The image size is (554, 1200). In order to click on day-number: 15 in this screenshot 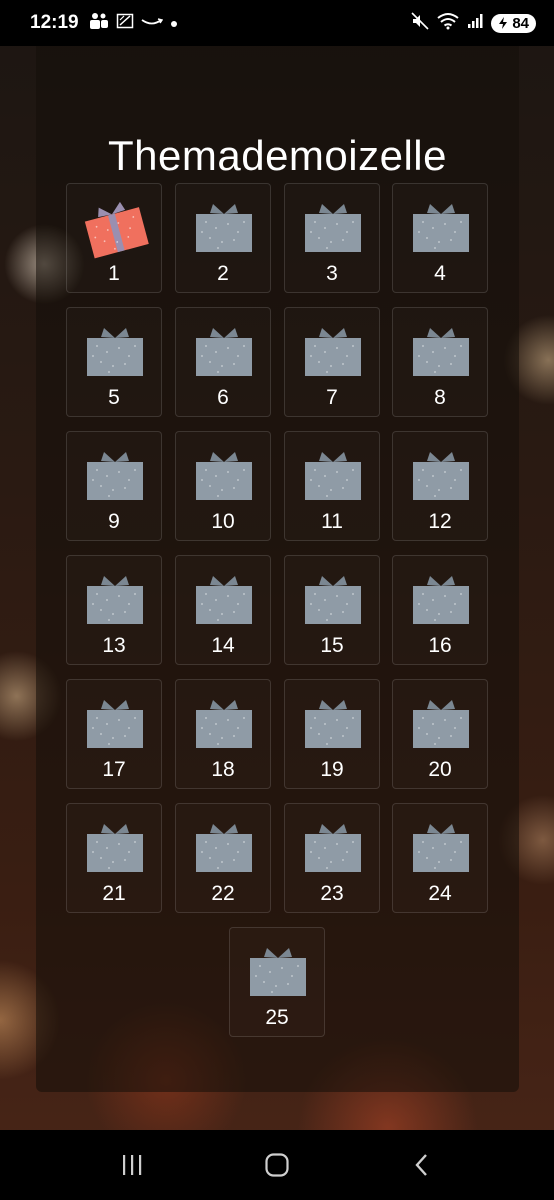, I will do `click(332, 645)`.